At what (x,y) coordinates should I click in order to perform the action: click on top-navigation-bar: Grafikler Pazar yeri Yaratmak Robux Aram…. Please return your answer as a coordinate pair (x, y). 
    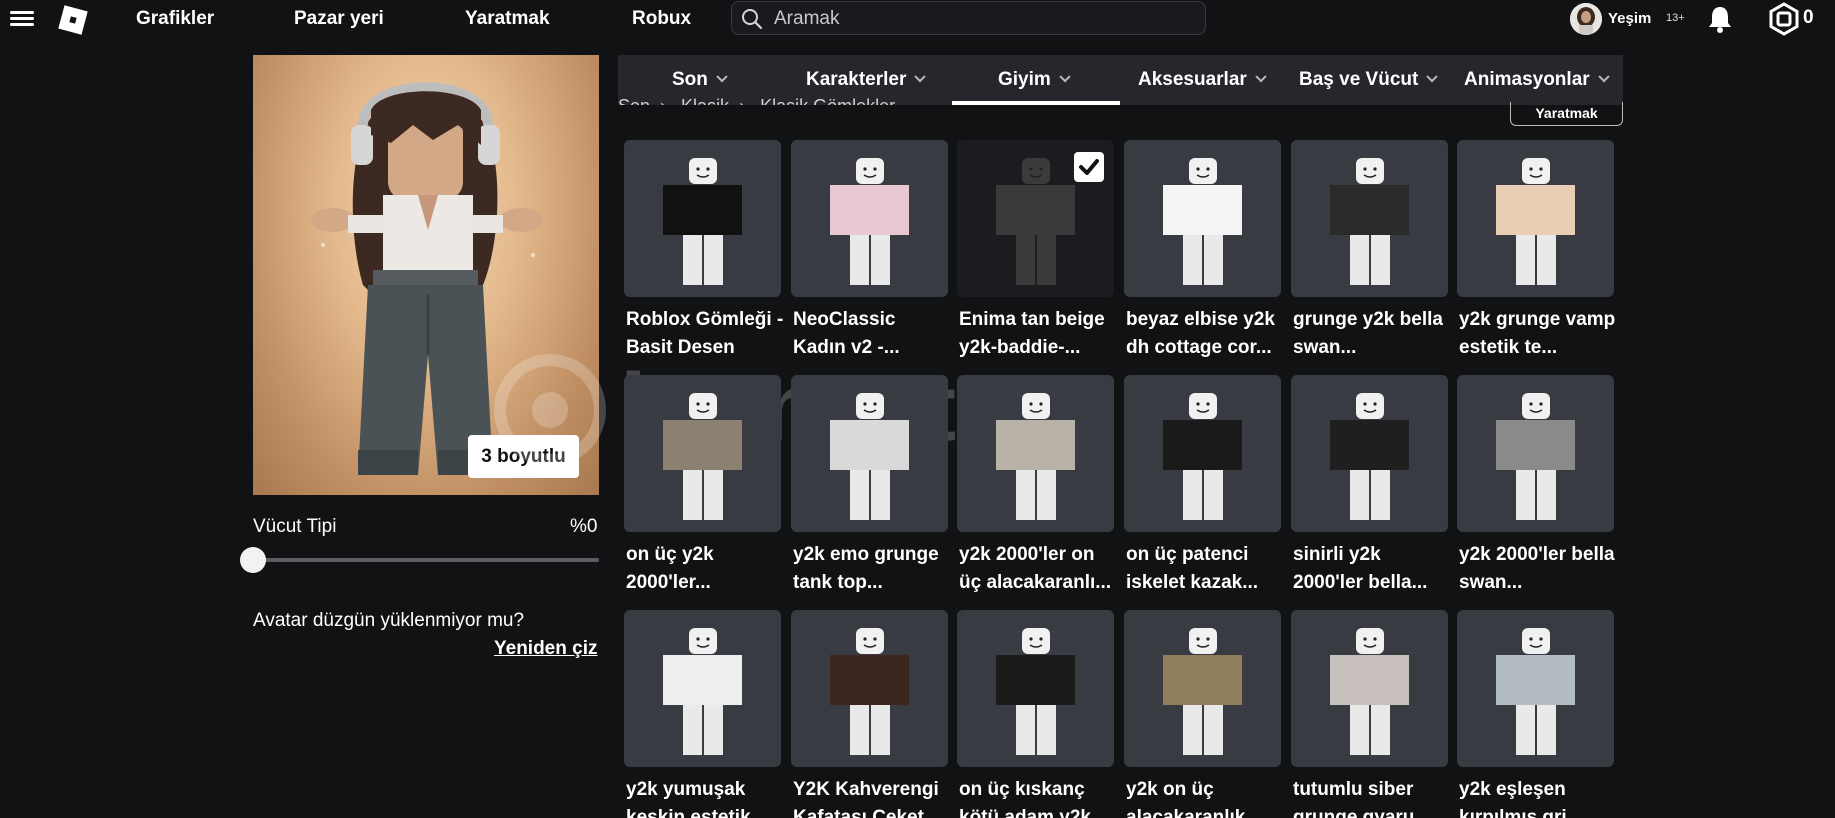
    Looking at the image, I should click on (917, 20).